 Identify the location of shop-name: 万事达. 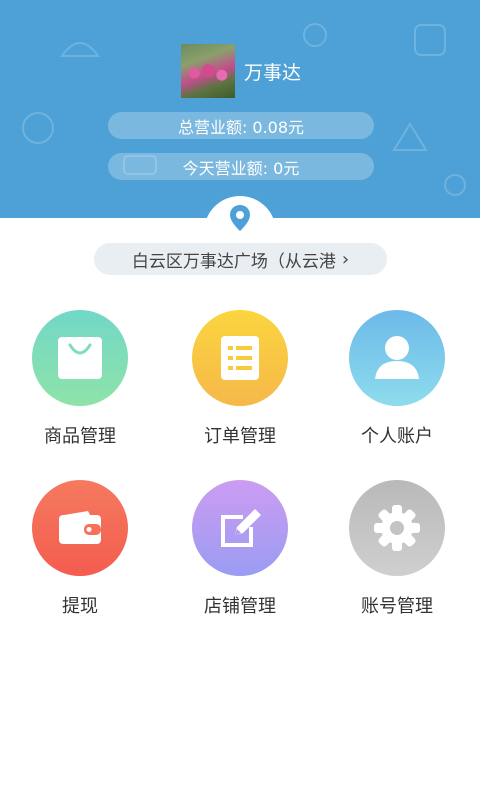
(273, 73).